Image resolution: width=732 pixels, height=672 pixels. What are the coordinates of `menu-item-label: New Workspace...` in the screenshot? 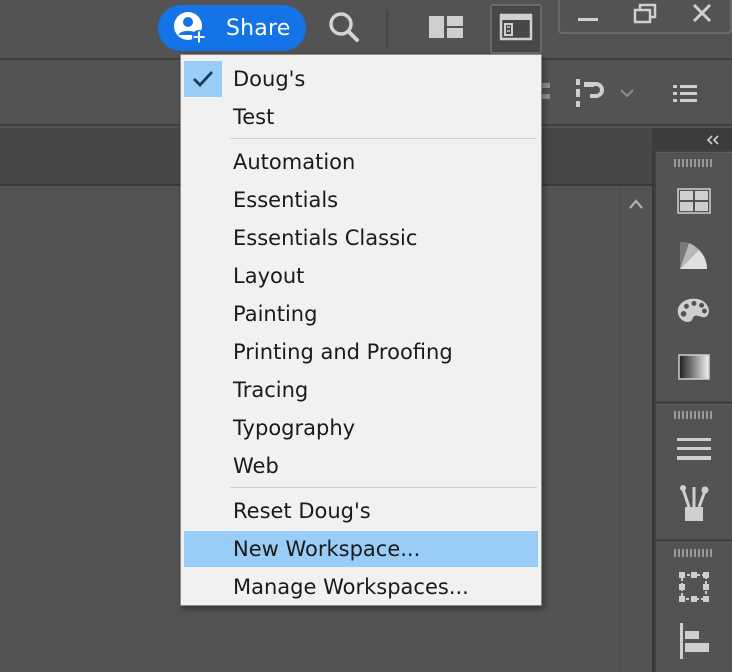 It's located at (327, 549).